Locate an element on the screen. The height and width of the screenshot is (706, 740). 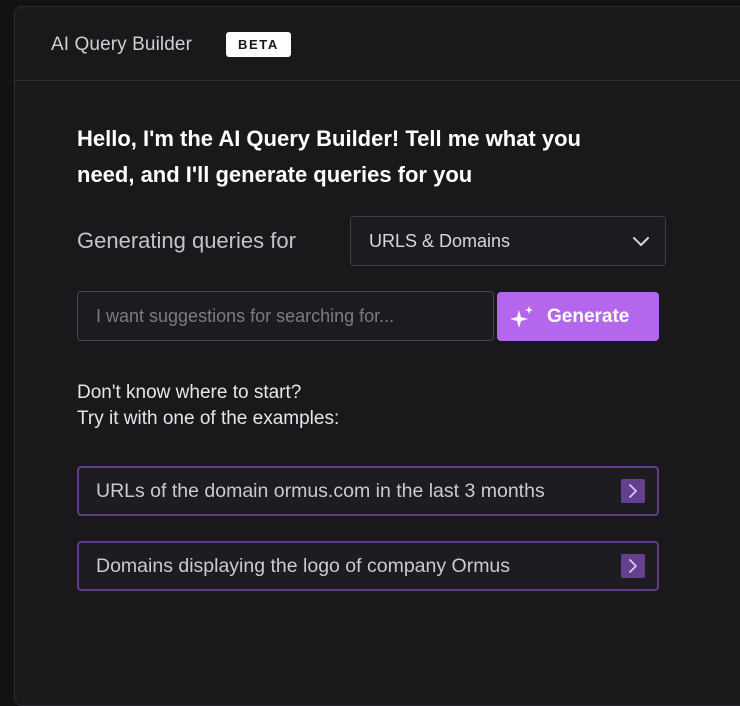
panel-title: AI Query Builder is located at coordinates (121, 44).